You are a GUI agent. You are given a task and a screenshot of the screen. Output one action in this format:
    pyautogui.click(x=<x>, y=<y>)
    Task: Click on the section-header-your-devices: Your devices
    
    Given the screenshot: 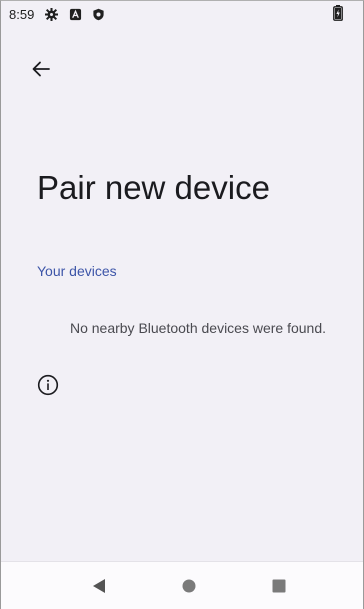 What is the action you would take?
    pyautogui.click(x=77, y=271)
    